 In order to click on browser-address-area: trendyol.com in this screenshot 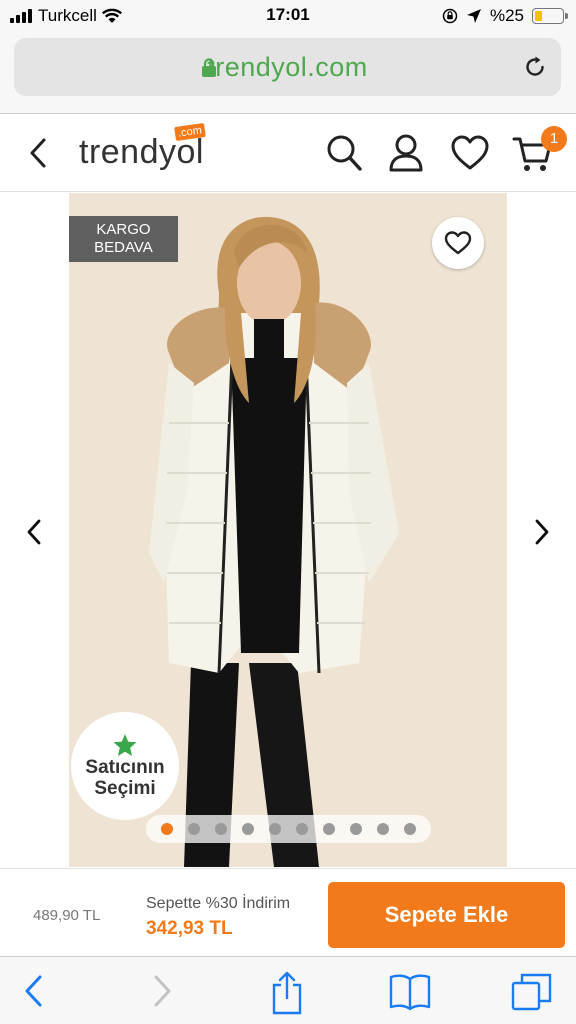, I will do `click(288, 73)`.